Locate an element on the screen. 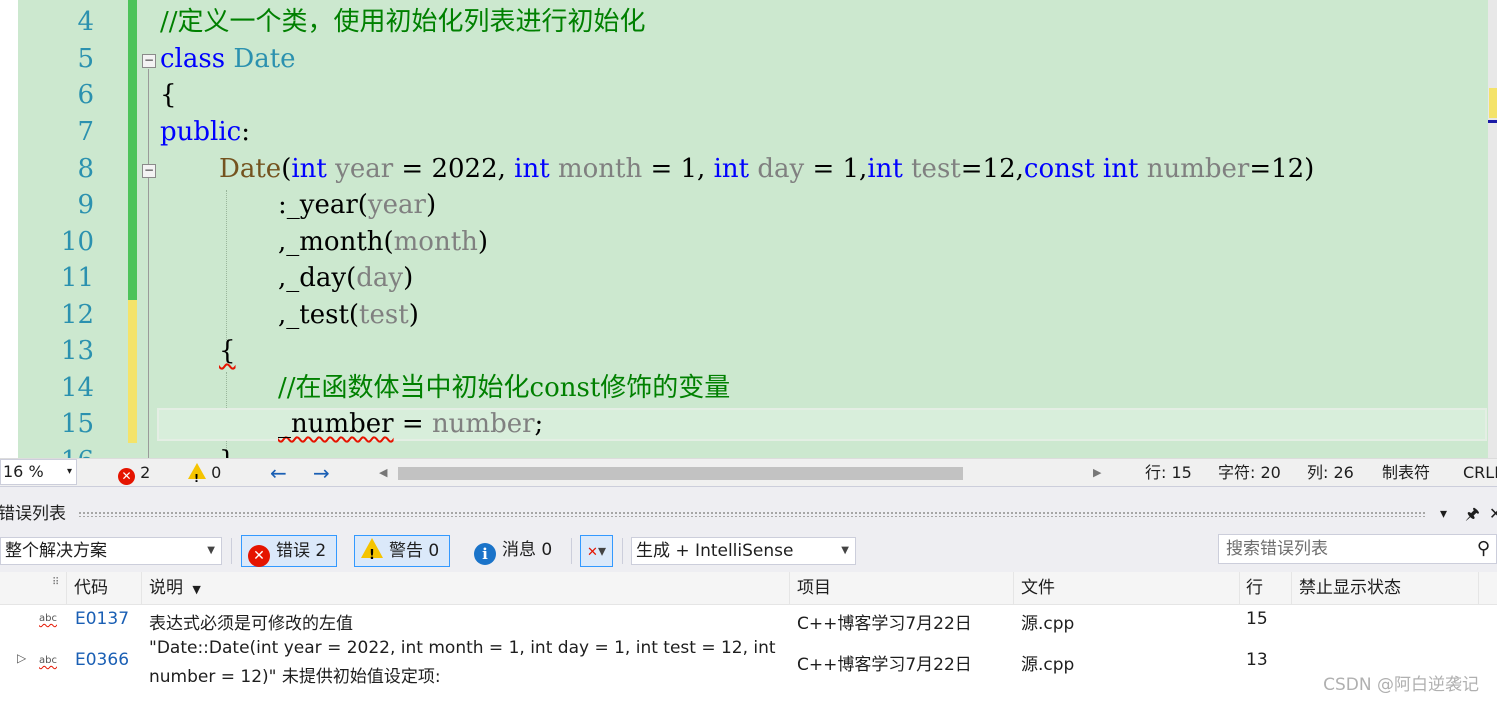 The width and height of the screenshot is (1497, 703). code-line-15: _number = number; is located at coordinates (410, 424).